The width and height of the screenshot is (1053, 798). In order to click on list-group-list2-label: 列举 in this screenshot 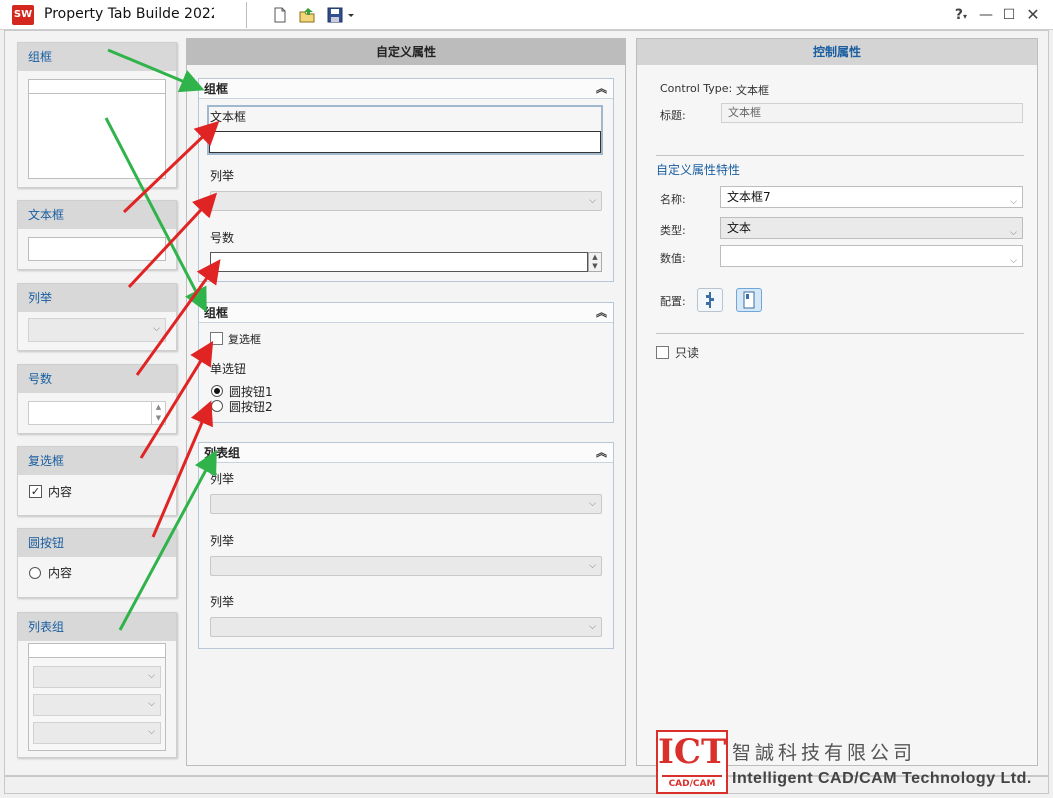, I will do `click(222, 541)`.